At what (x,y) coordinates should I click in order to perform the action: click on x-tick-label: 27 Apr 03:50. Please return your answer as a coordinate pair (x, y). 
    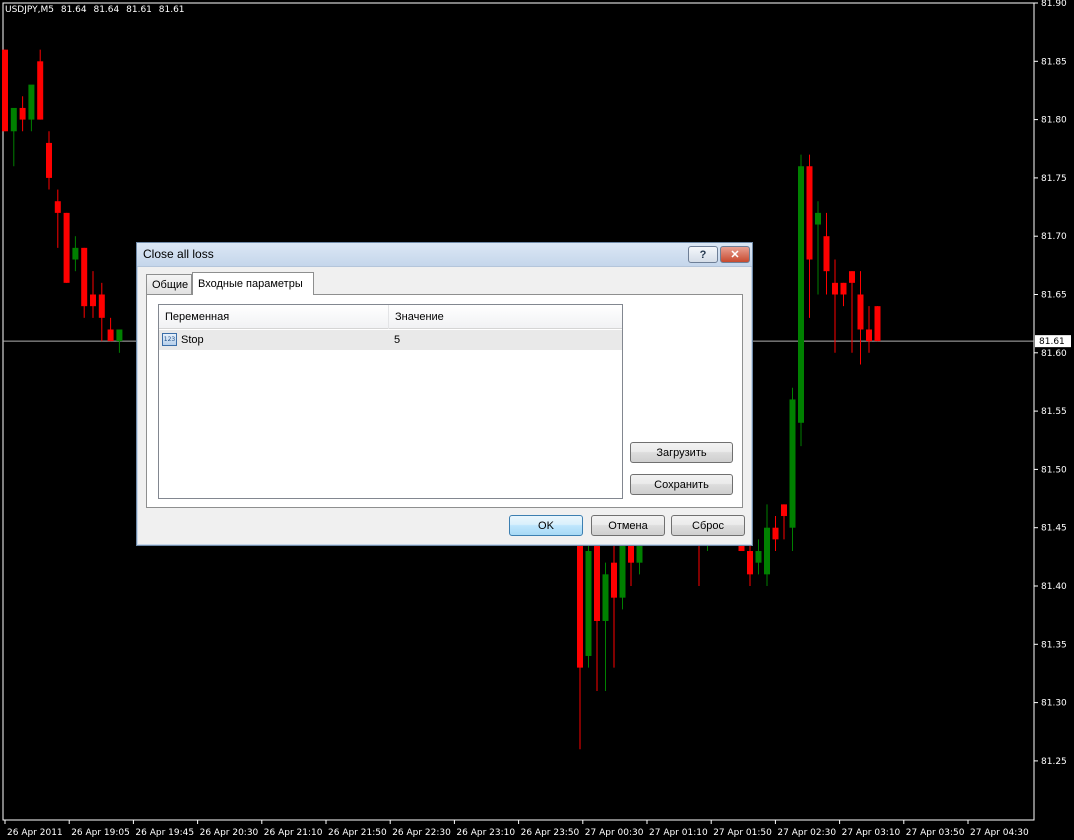
    Looking at the image, I should click on (935, 833).